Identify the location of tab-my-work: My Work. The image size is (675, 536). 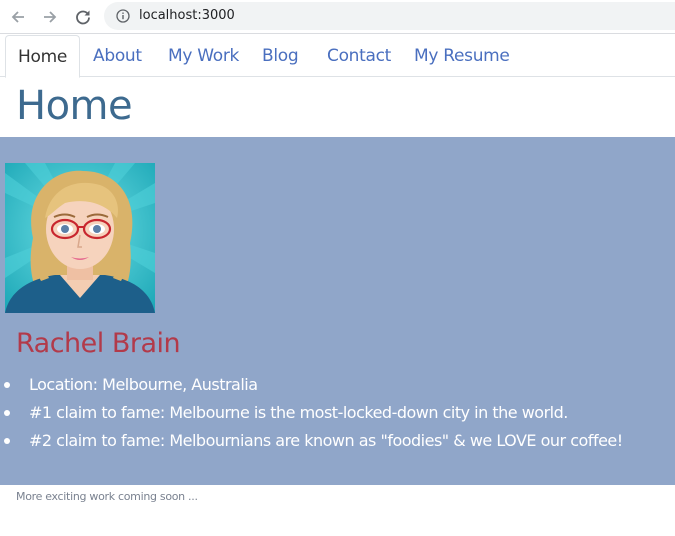
(203, 56).